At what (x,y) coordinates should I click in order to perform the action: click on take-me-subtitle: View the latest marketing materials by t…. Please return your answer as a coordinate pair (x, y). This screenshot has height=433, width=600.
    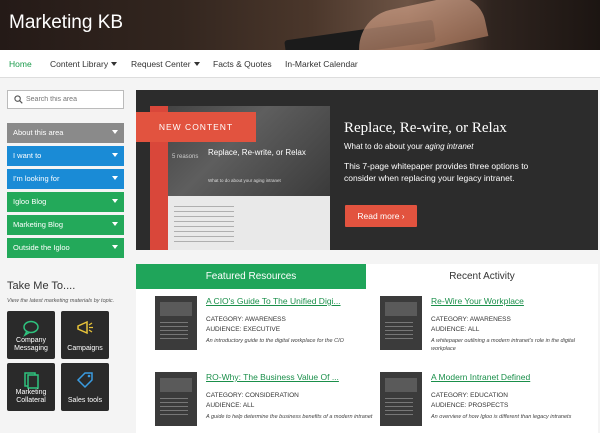
    Looking at the image, I should click on (61, 301).